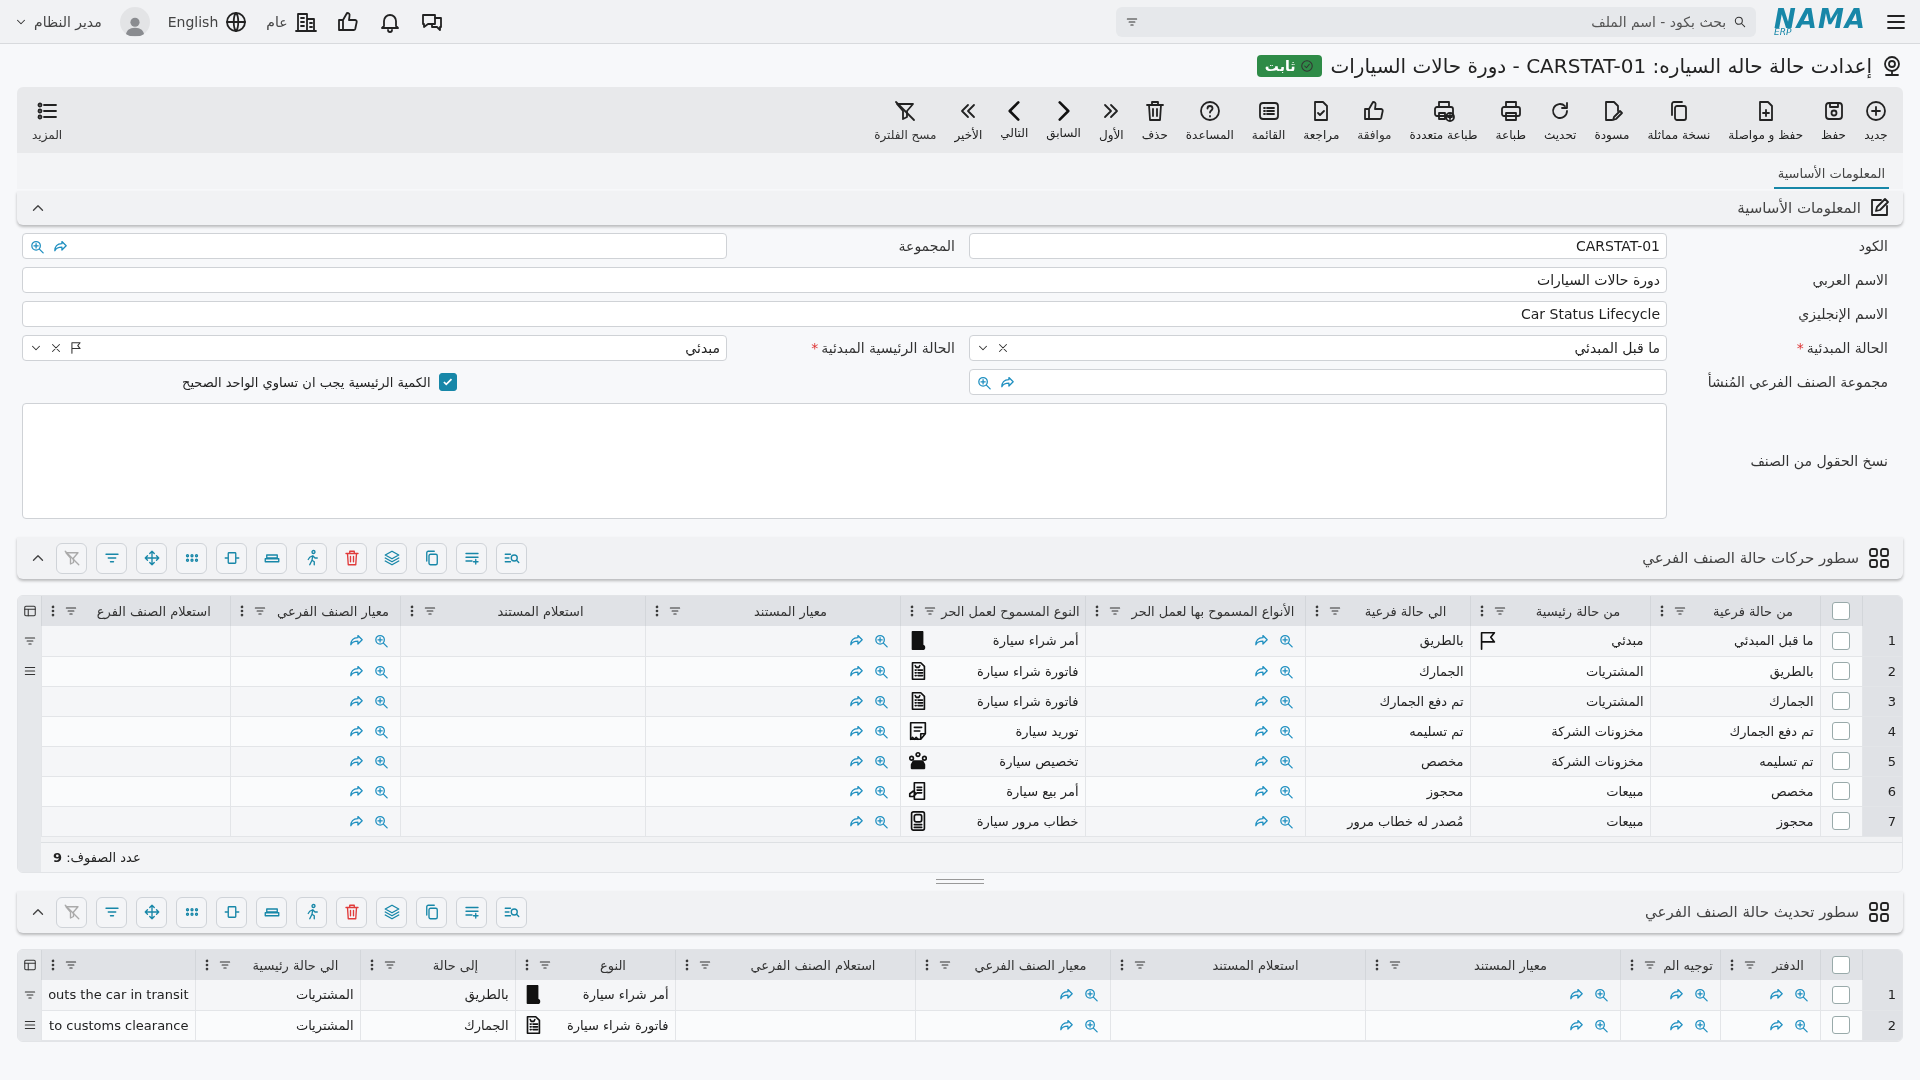  Describe the element at coordinates (960, 881) in the screenshot. I see `splitter-handle` at that location.